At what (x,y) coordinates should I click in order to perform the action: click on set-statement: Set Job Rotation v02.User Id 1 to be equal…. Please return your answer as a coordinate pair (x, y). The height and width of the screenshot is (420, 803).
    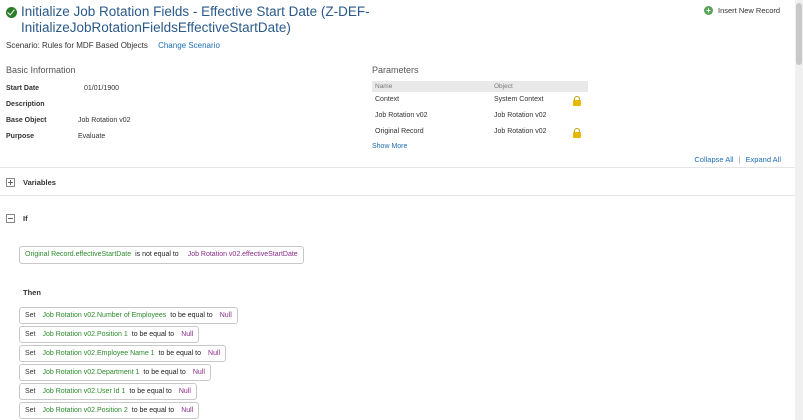
    Looking at the image, I should click on (108, 391).